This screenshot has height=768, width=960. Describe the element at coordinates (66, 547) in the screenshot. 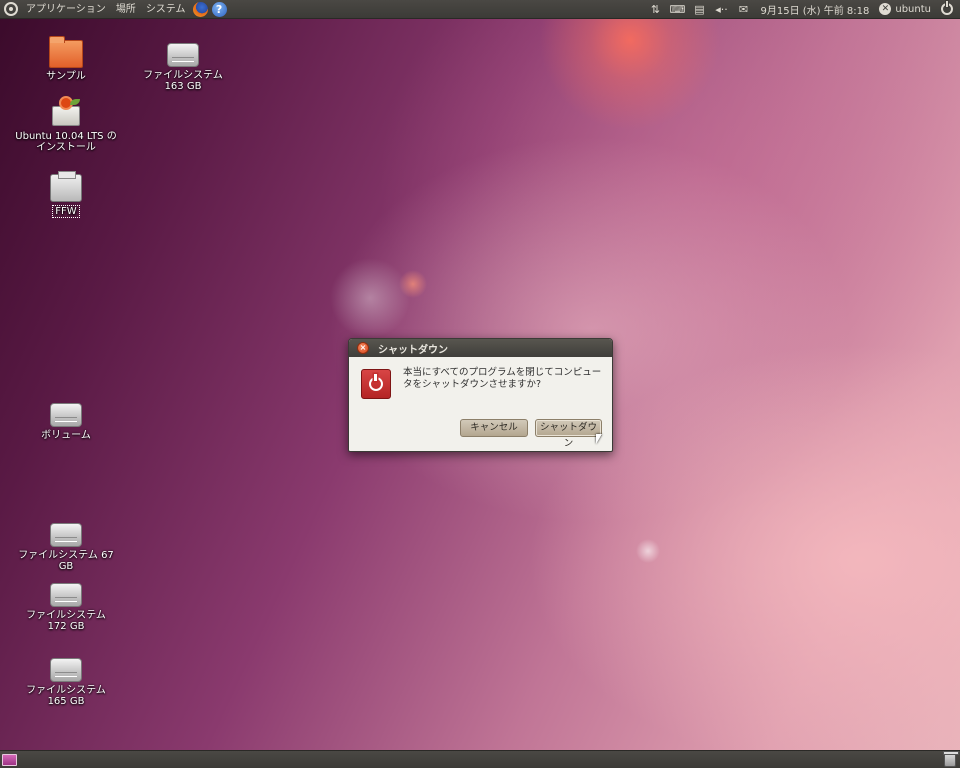

I see `desktop-icon-fs67: ファイルシステム 67 GB` at that location.